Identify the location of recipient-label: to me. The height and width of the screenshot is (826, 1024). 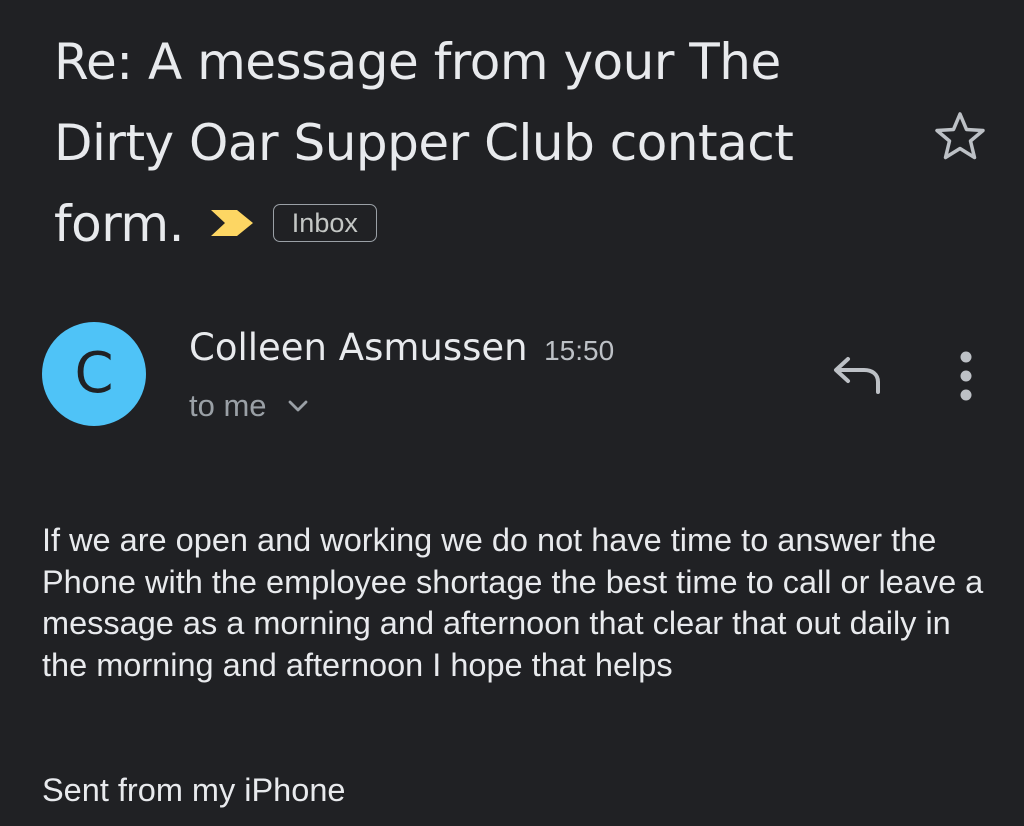
(228, 405).